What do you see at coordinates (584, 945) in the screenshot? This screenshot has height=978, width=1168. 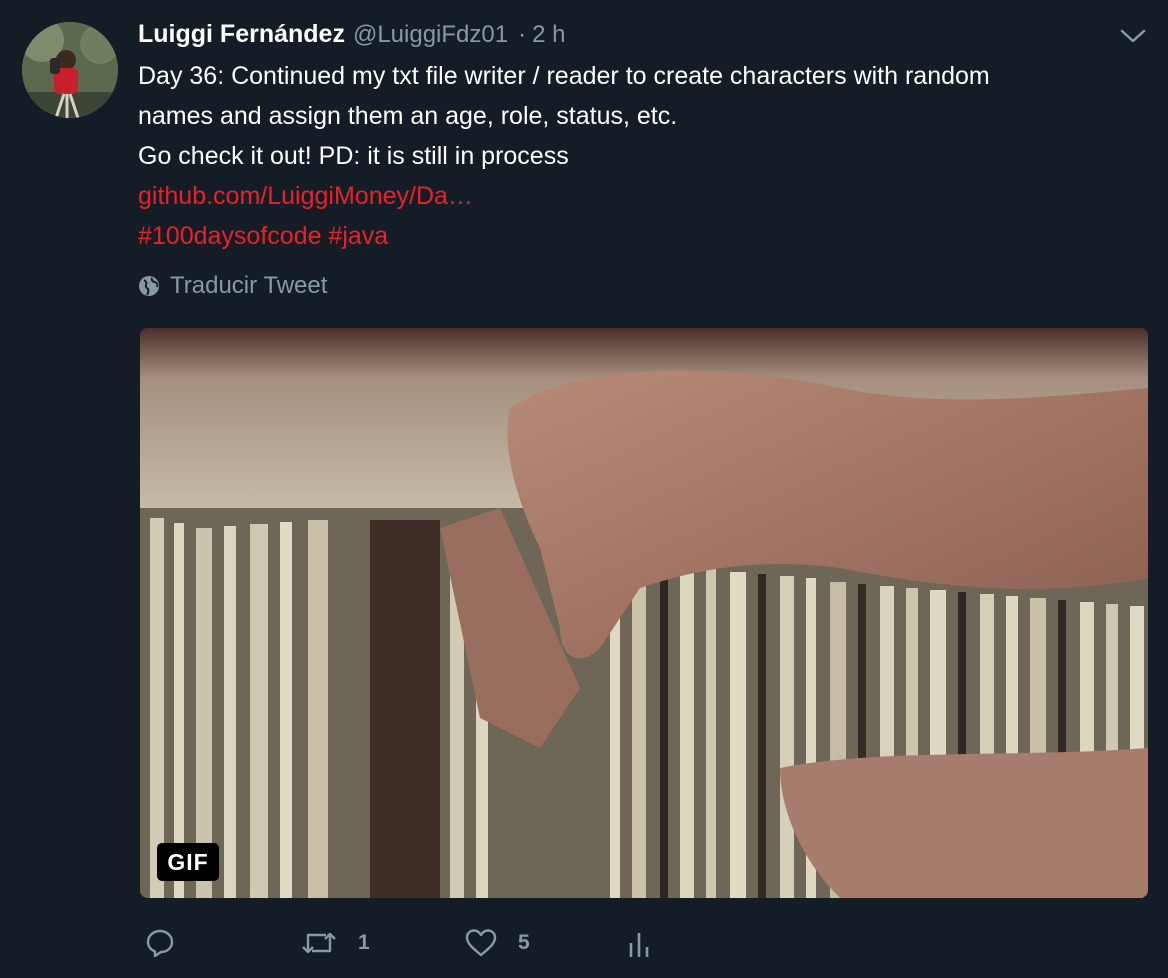 I see `tweet-actions: 1 5` at bounding box center [584, 945].